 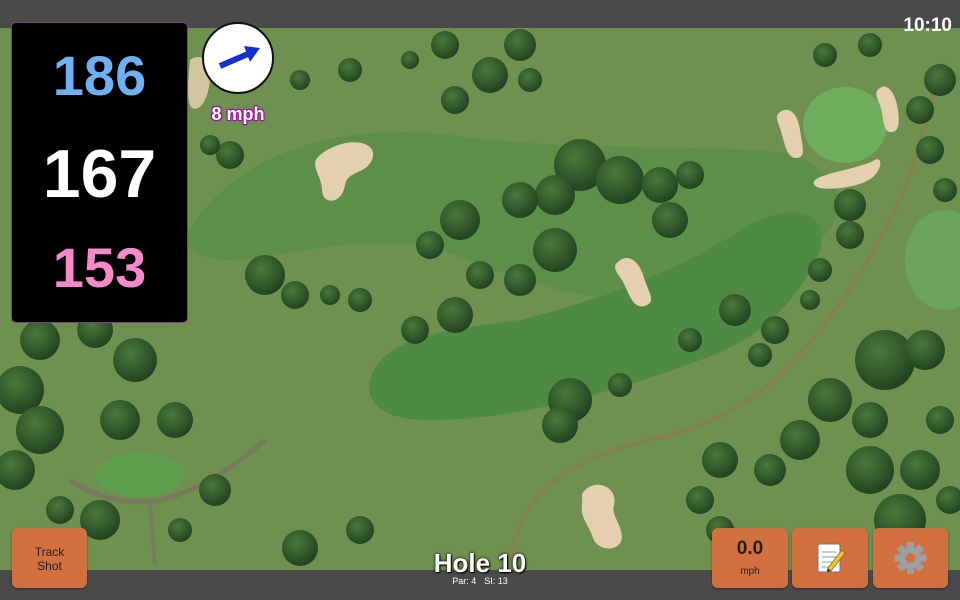 What do you see at coordinates (927, 25) in the screenshot?
I see `clock: 10:10` at bounding box center [927, 25].